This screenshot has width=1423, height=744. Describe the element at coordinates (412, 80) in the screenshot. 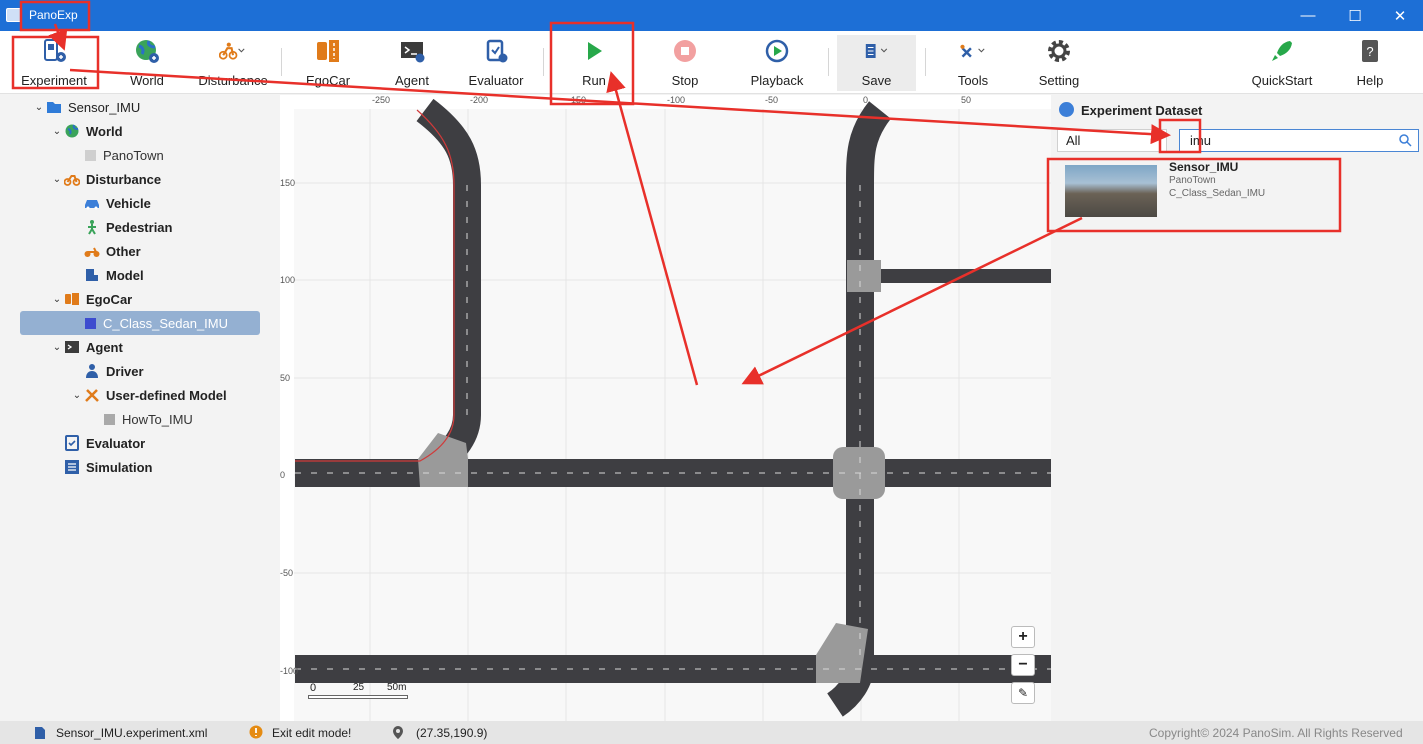

I see `agent-label: Agent` at that location.